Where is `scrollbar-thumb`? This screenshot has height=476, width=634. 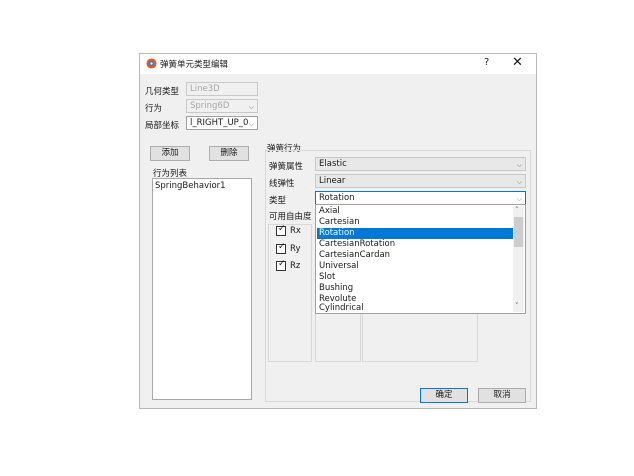
scrollbar-thumb is located at coordinates (518, 232).